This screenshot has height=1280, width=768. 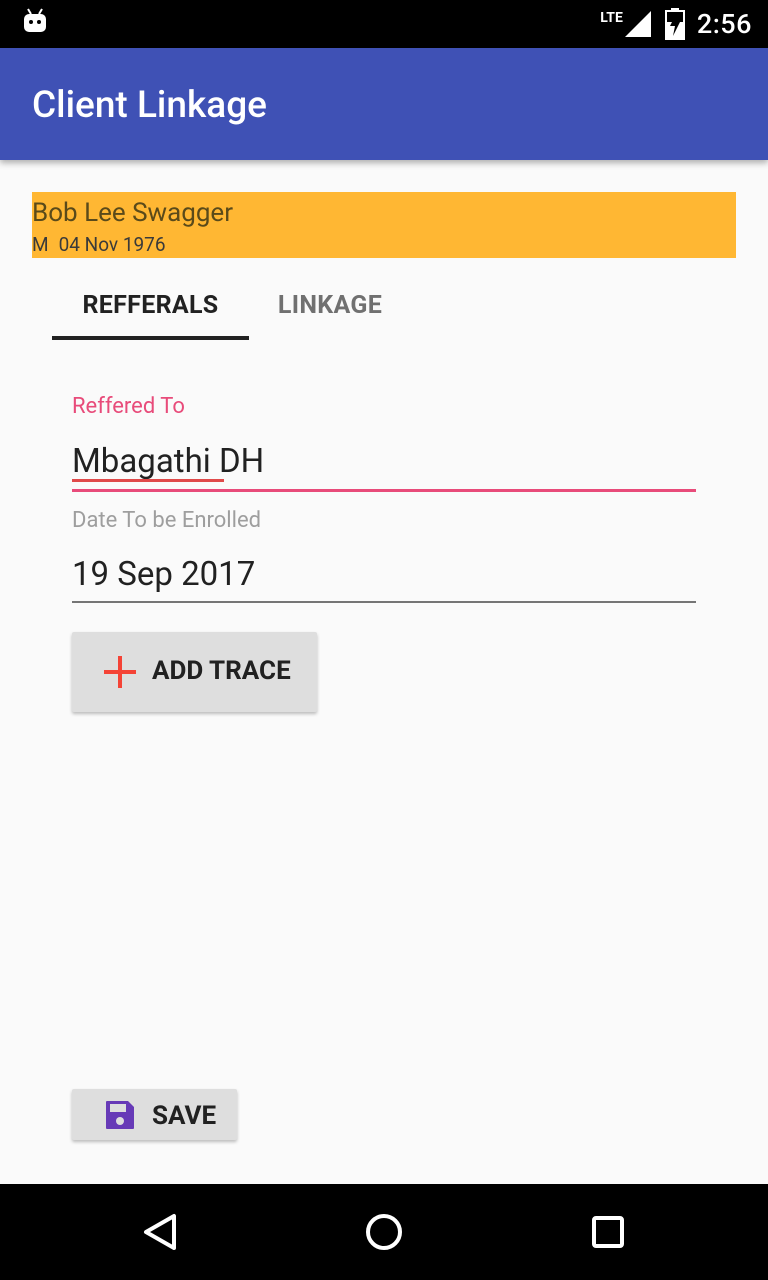 I want to click on home-icon, so click(x=384, y=1232).